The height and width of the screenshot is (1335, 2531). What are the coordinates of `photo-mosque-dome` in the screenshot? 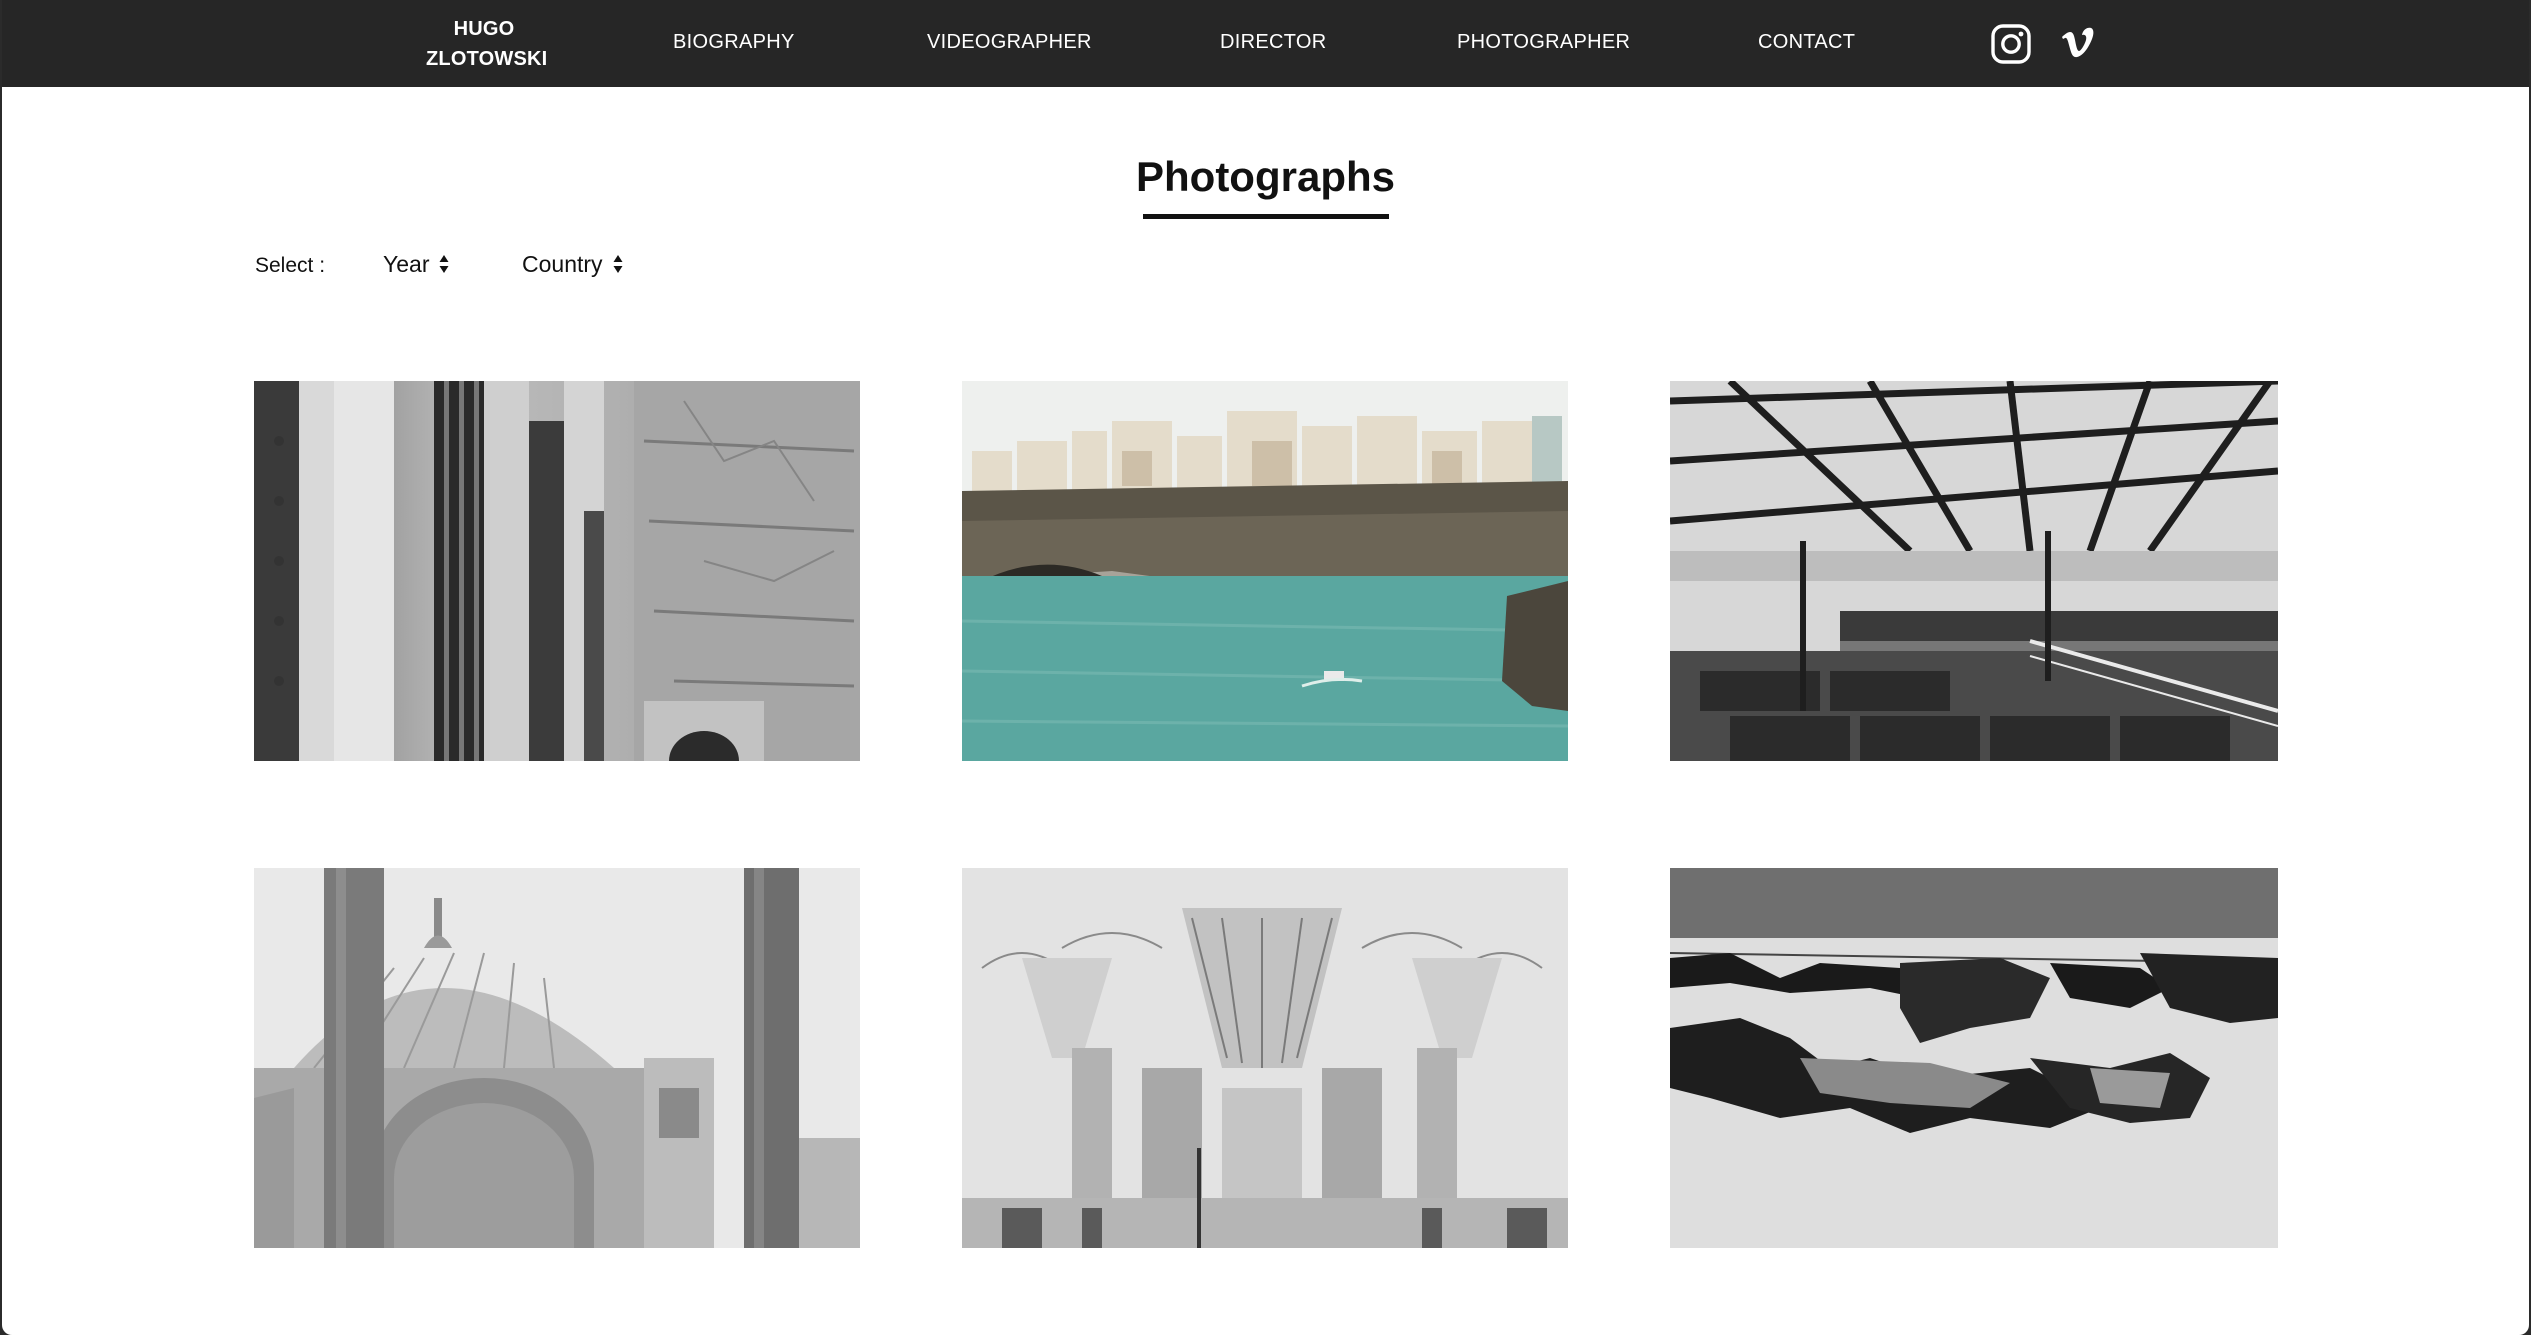 It's located at (557, 1058).